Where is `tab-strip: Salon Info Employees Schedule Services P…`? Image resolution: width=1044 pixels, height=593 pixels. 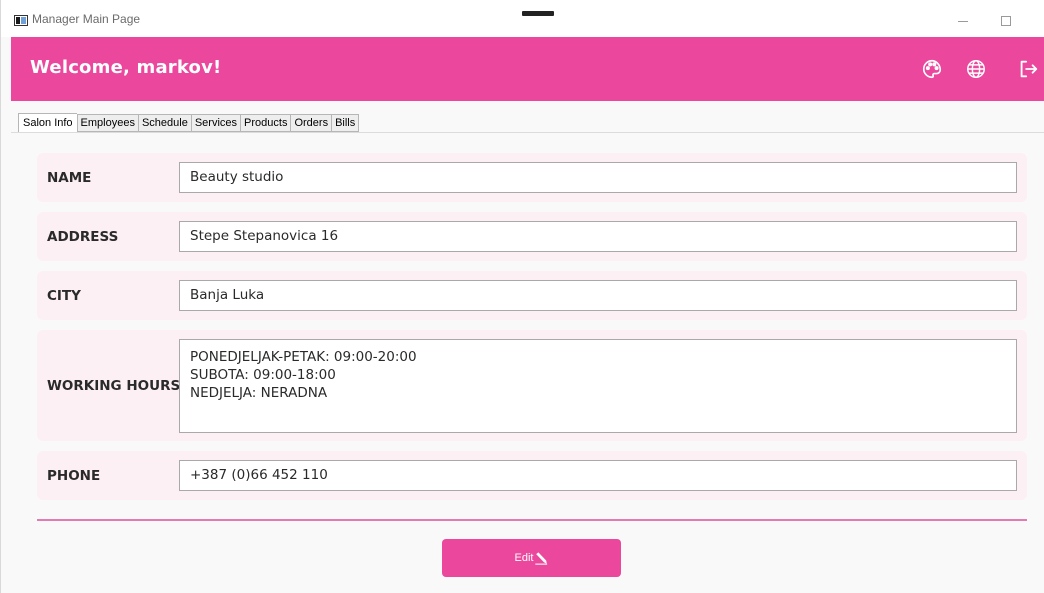
tab-strip: Salon Info Employees Schedule Services P… is located at coordinates (189, 123).